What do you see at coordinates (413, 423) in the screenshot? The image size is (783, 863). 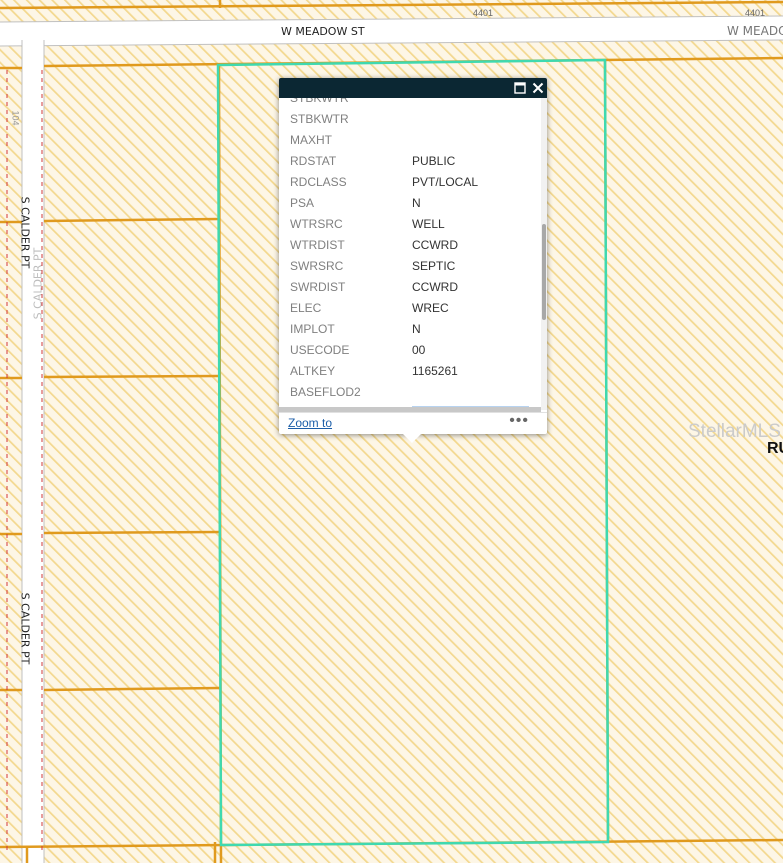 I see `popup-footer: Zoom to •••` at bounding box center [413, 423].